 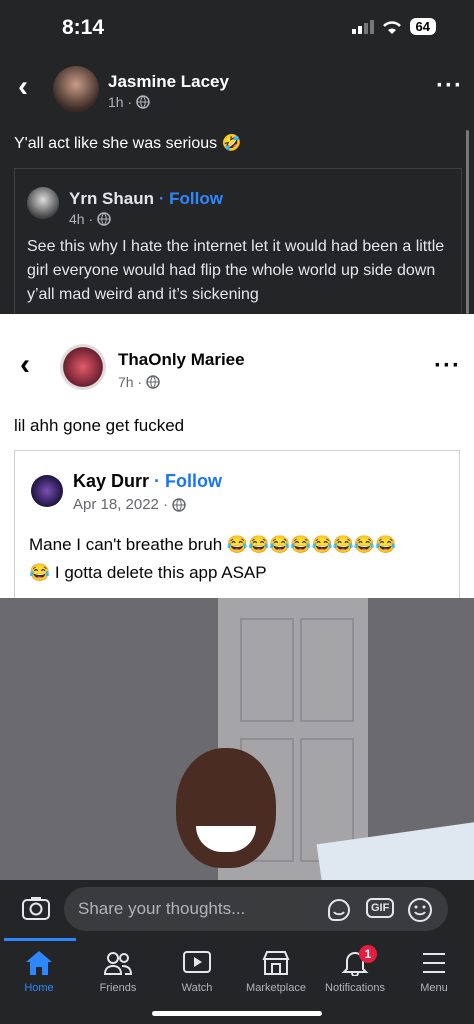 I want to click on post-meta: 1h ·, so click(x=129, y=102).